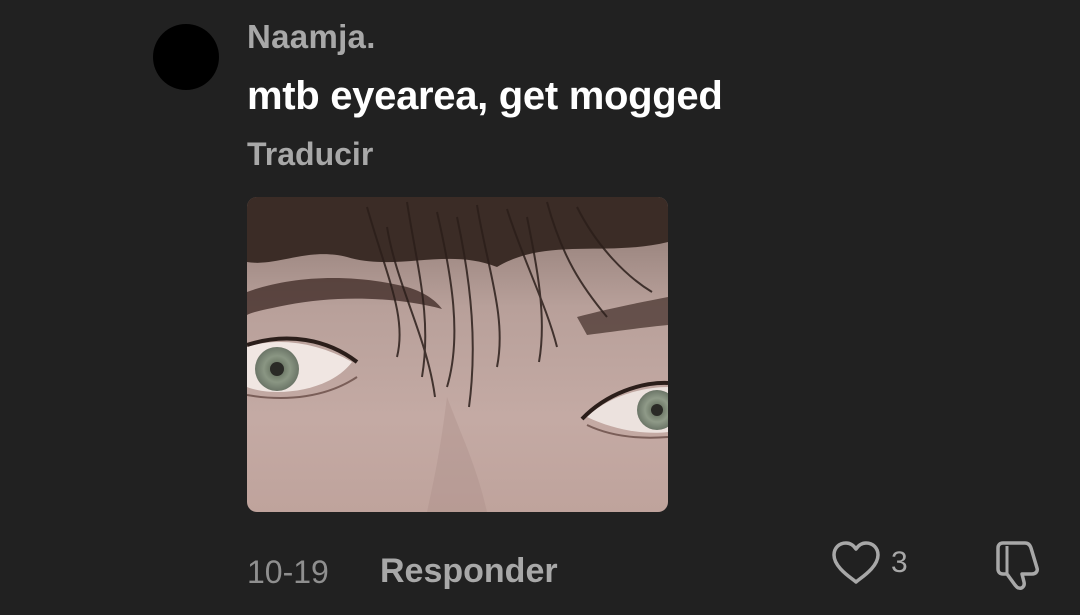 Image resolution: width=1080 pixels, height=615 pixels. I want to click on thumbs-down-icon, so click(1017, 565).